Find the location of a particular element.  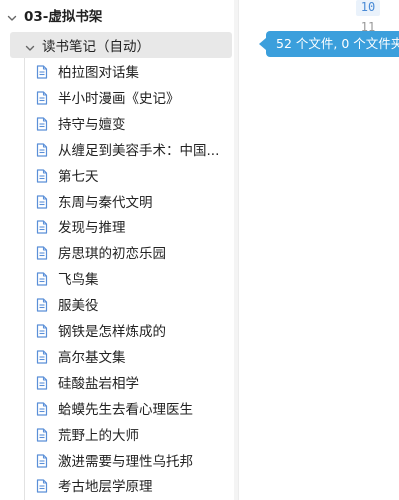

file-item-label: 考古地层学原理 is located at coordinates (105, 487).